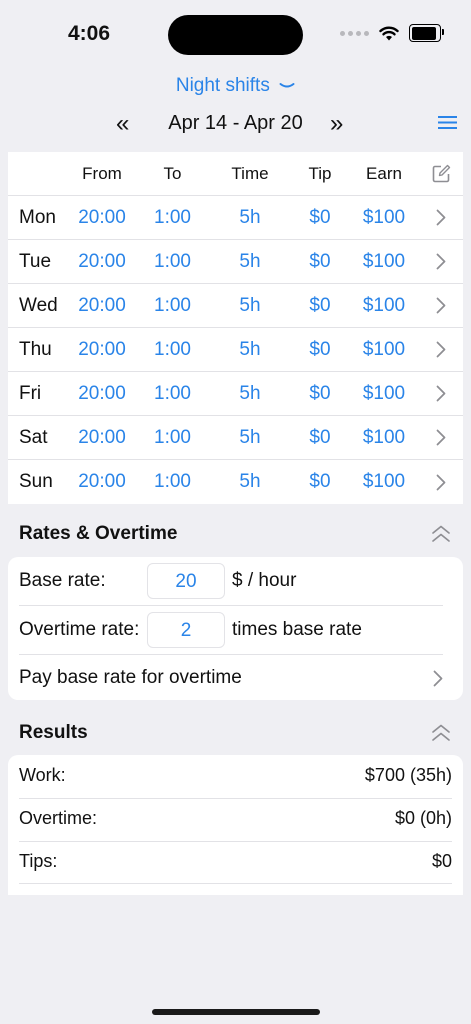 The height and width of the screenshot is (1024, 471). Describe the element at coordinates (235, 262) in the screenshot. I see `table-row: Tue 20:00 1:00 5h $0 $100` at that location.